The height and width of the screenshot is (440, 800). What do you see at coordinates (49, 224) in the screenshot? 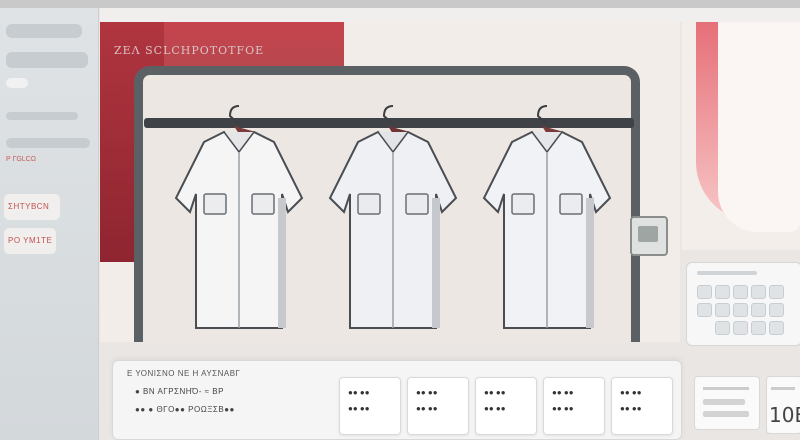
I see `left-sidebar: P ΓGLCΩ ΣΗΤΥΒCΝ ΡΟ ΥΜ1ΤЕ` at bounding box center [49, 224].